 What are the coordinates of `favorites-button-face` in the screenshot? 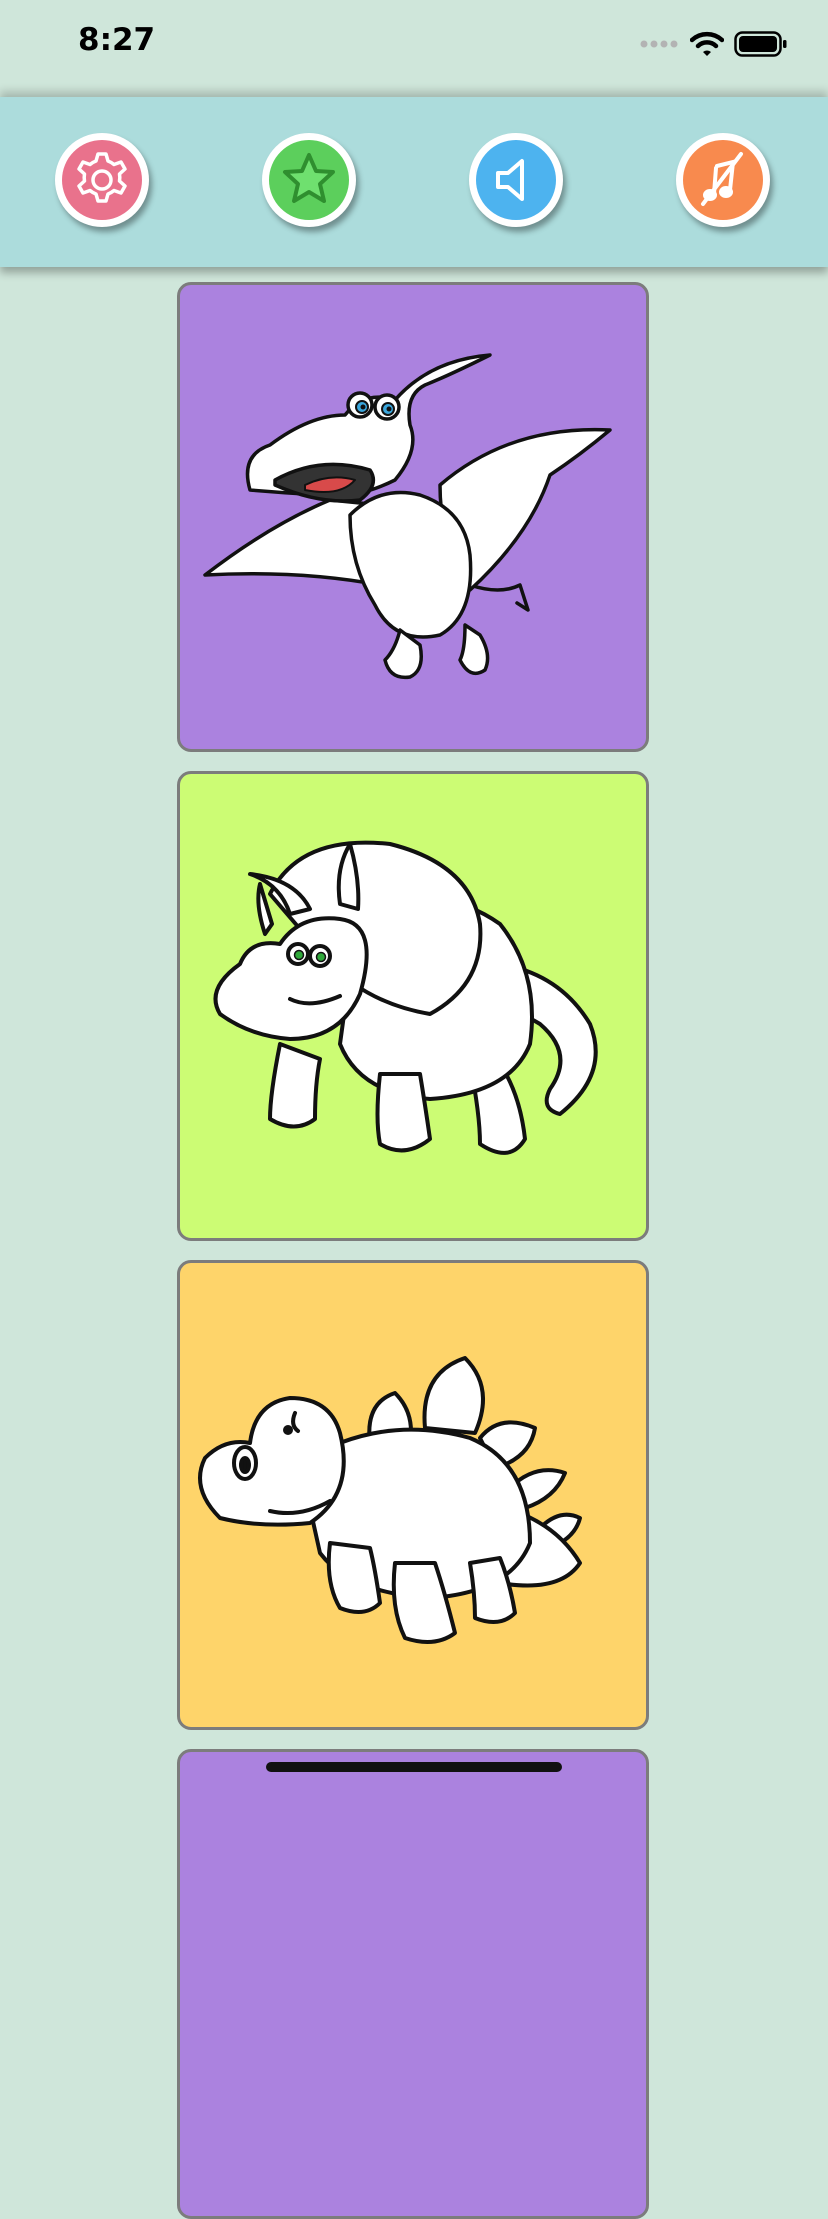 It's located at (309, 180).